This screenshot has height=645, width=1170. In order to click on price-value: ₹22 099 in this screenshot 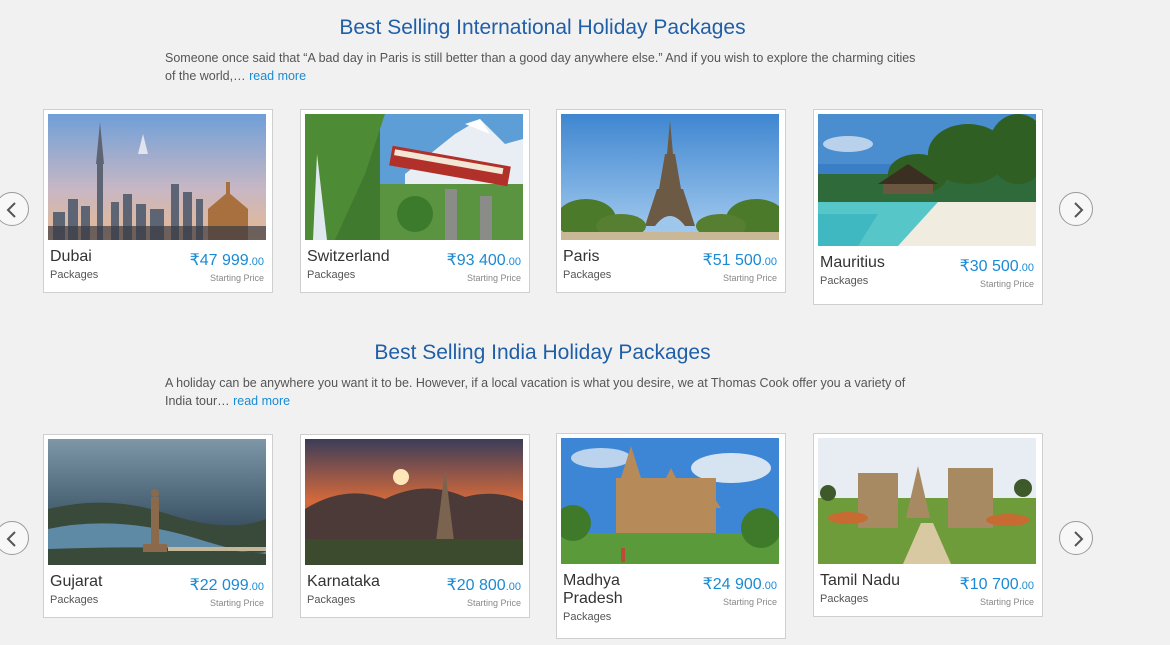, I will do `click(219, 585)`.